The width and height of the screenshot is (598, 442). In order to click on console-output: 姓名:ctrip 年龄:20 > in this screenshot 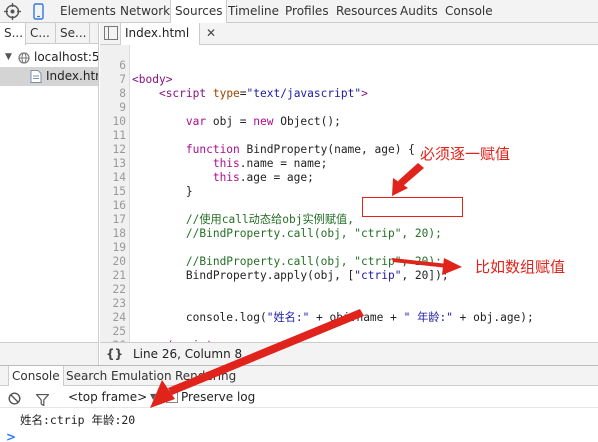, I will do `click(299, 425)`.